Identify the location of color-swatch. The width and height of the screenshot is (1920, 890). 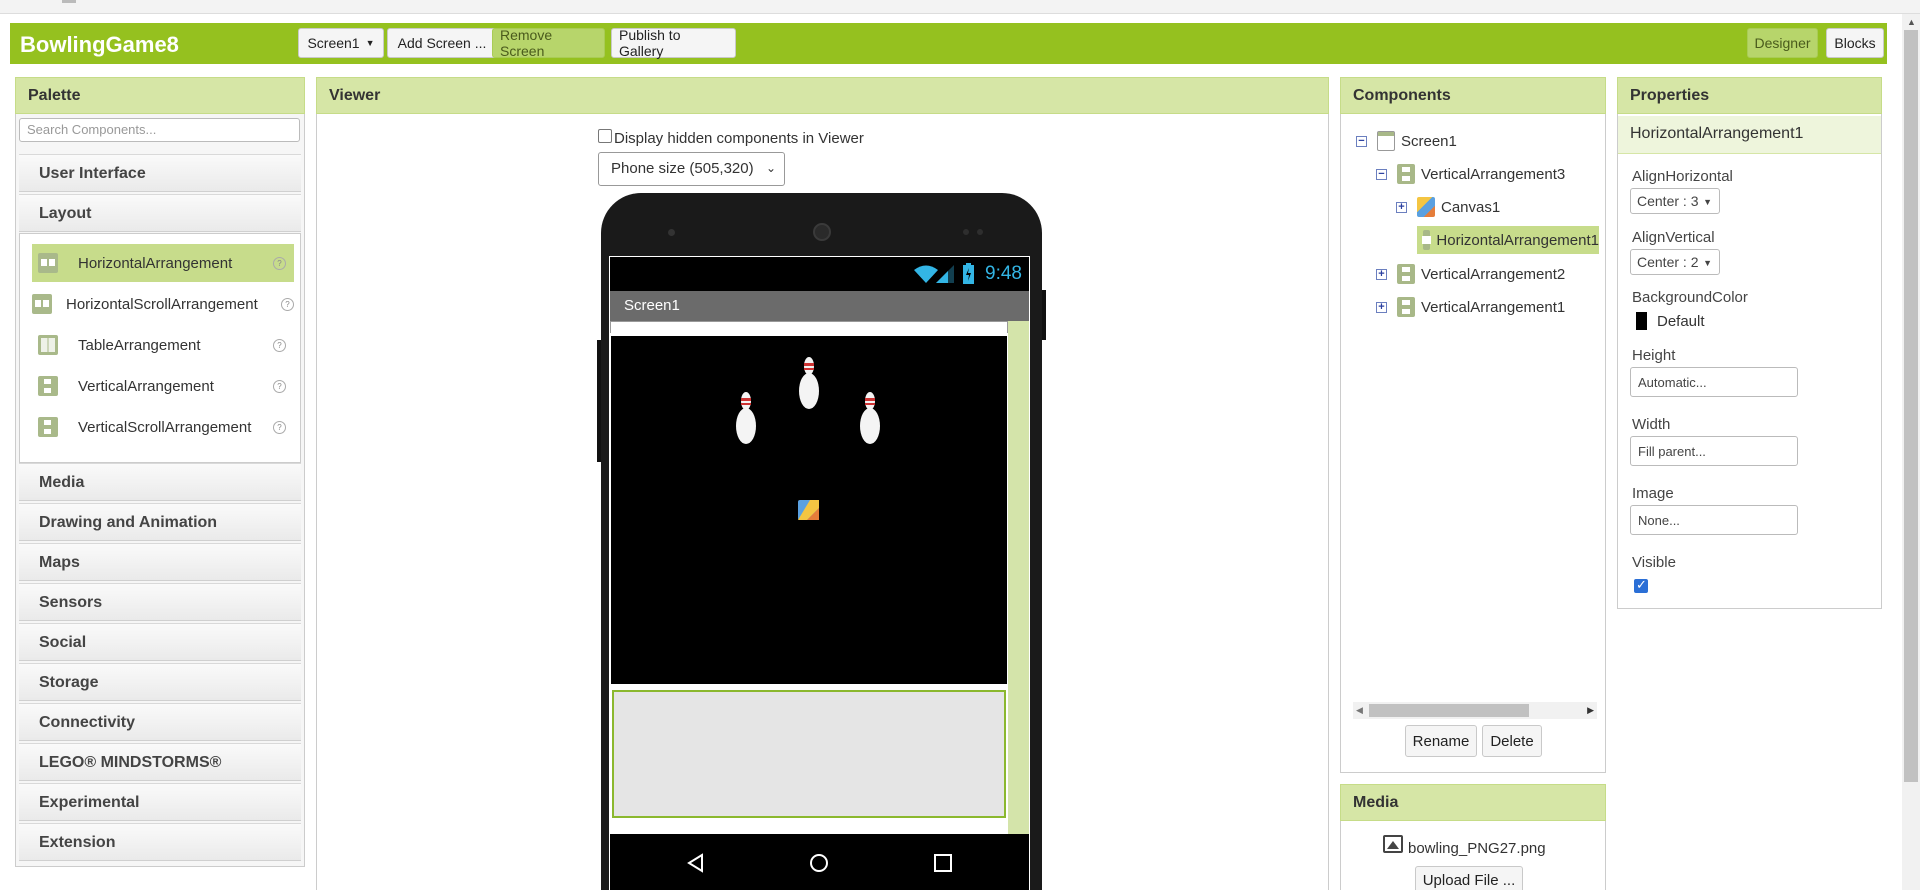
(1641, 321).